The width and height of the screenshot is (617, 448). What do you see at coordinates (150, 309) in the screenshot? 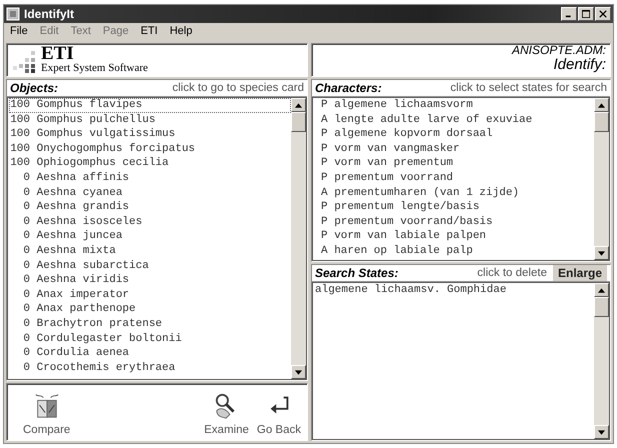
I see `object-item: 0 Anax parthenope` at bounding box center [150, 309].